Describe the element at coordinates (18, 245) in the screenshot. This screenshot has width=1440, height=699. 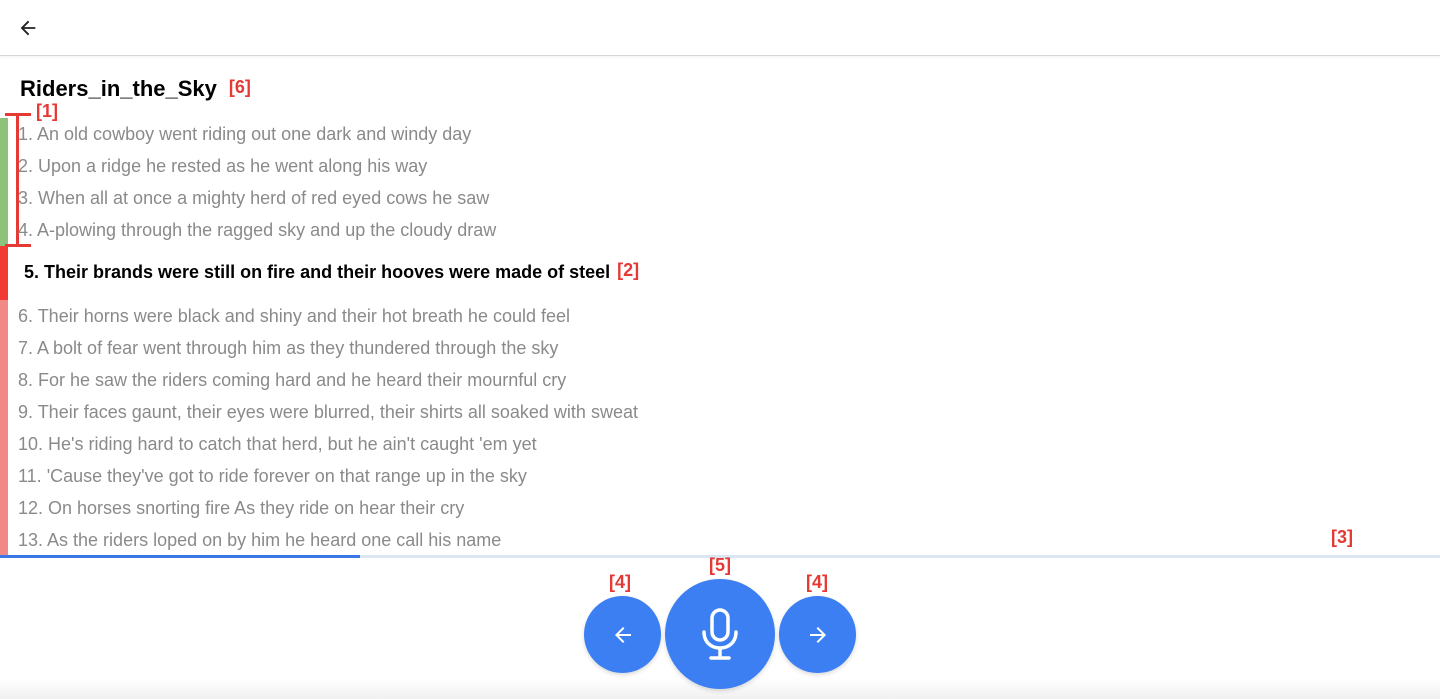
I see `bracket-bottom` at that location.